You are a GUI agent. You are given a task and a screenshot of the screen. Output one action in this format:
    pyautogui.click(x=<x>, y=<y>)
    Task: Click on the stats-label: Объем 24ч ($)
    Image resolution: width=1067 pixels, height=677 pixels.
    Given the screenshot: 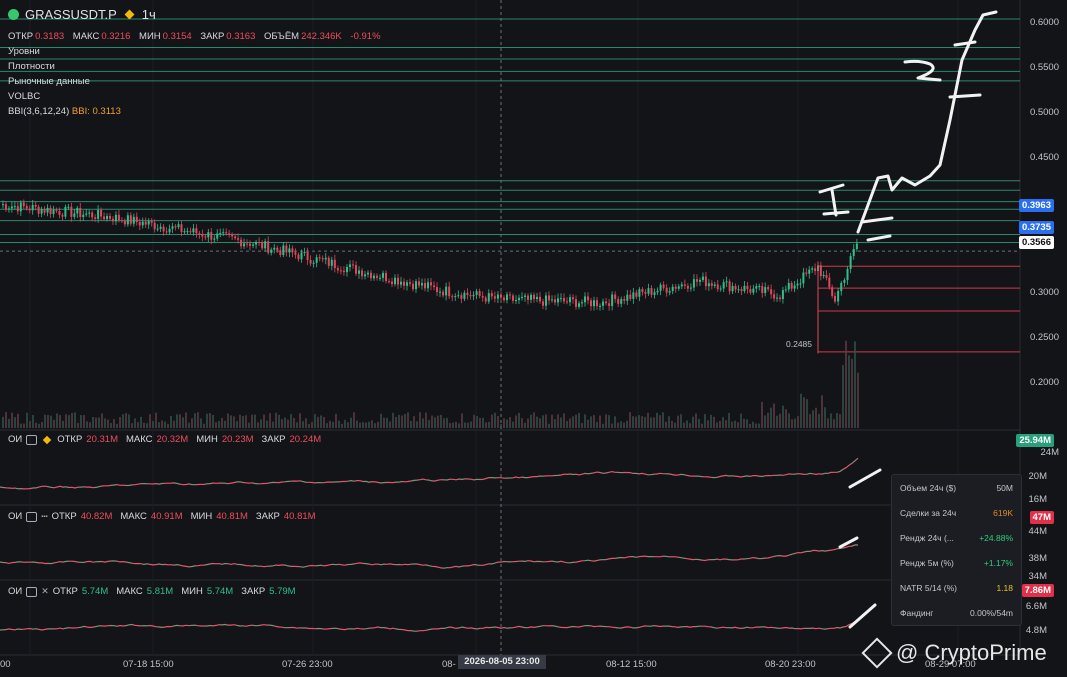 What is the action you would take?
    pyautogui.click(x=928, y=487)
    